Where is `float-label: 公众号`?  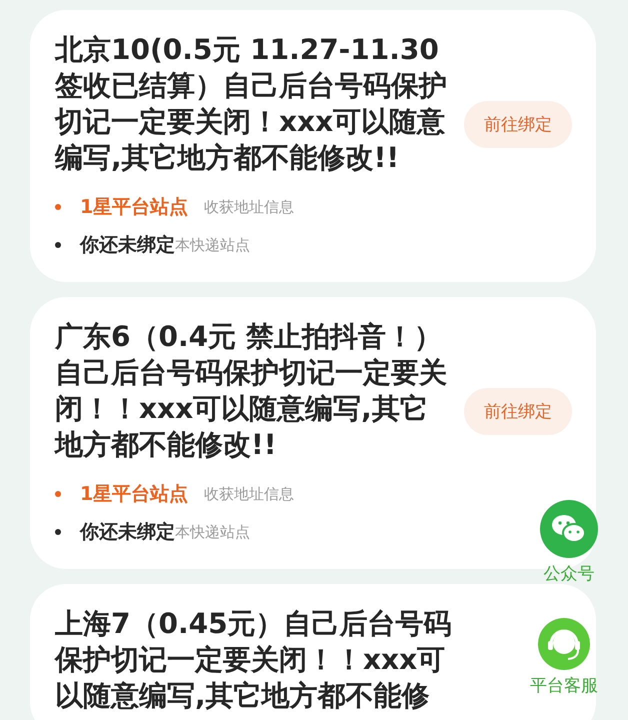
float-label: 公众号 is located at coordinates (569, 573).